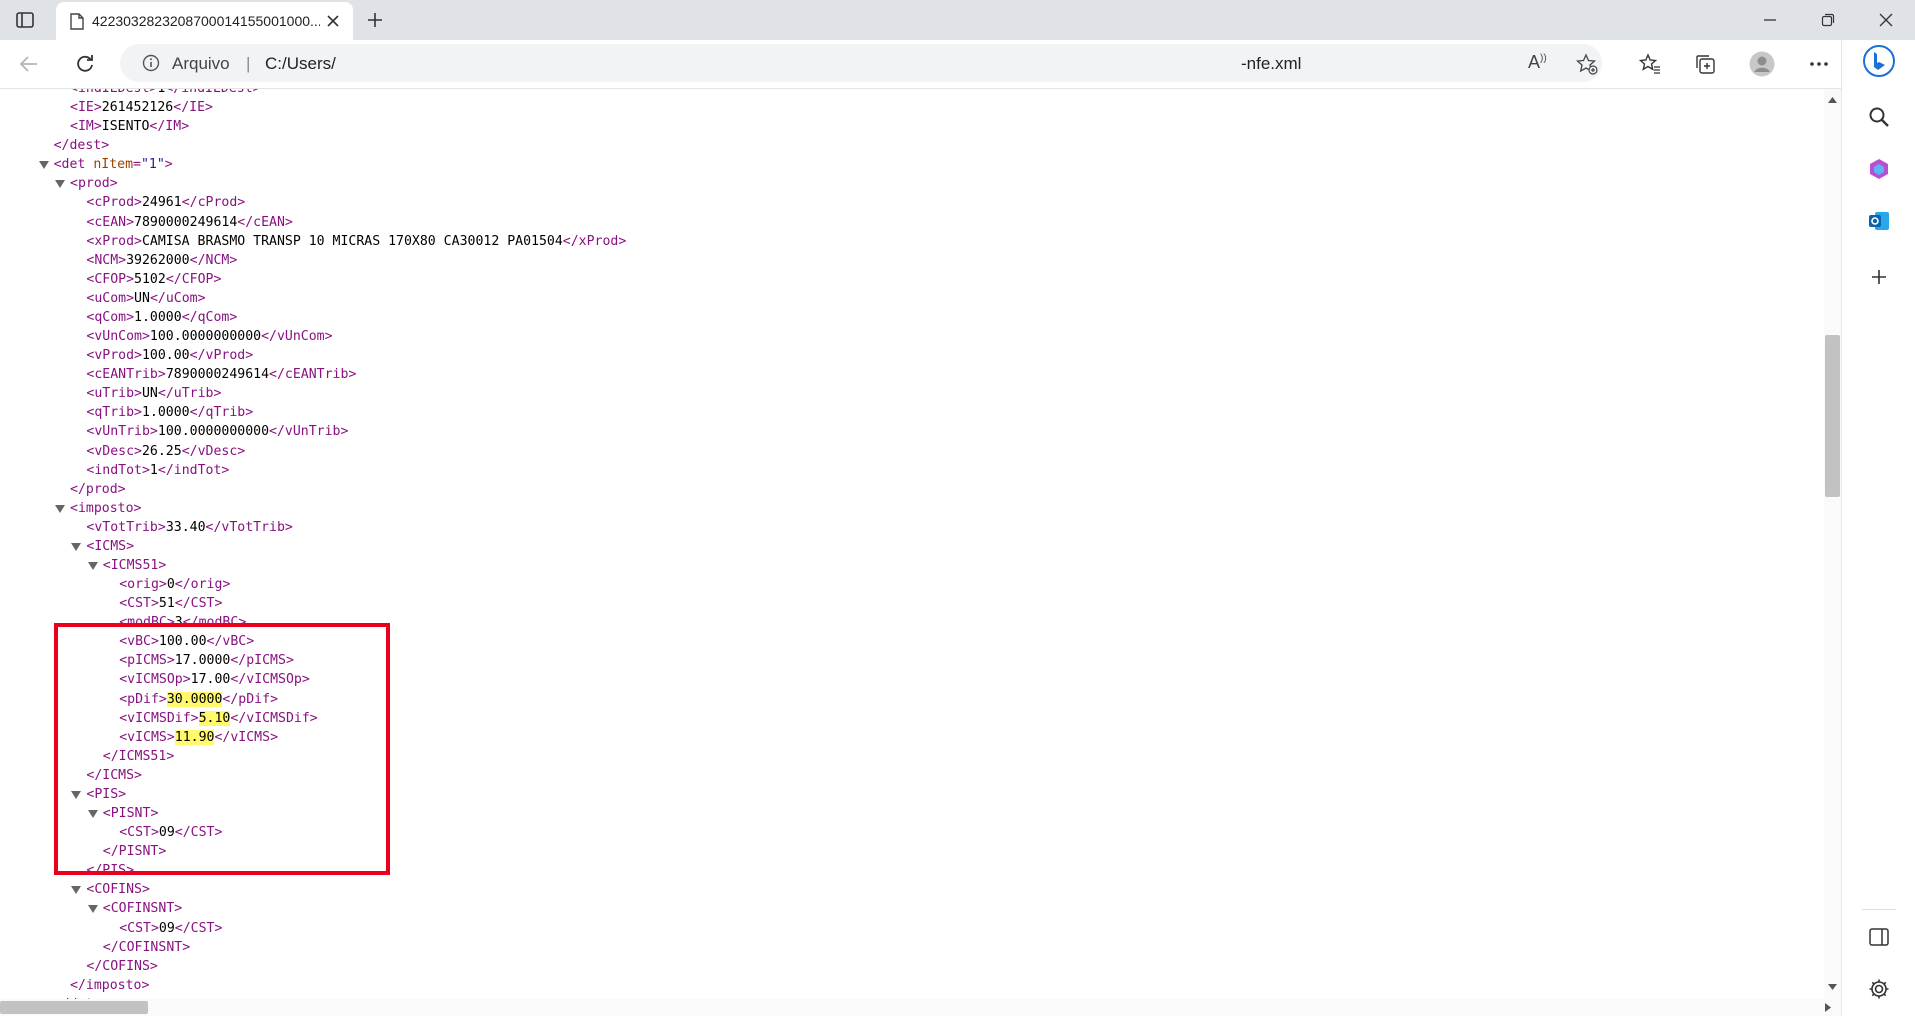 This screenshot has width=1915, height=1016. What do you see at coordinates (1832, 987) in the screenshot?
I see `scroll-down-icon` at bounding box center [1832, 987].